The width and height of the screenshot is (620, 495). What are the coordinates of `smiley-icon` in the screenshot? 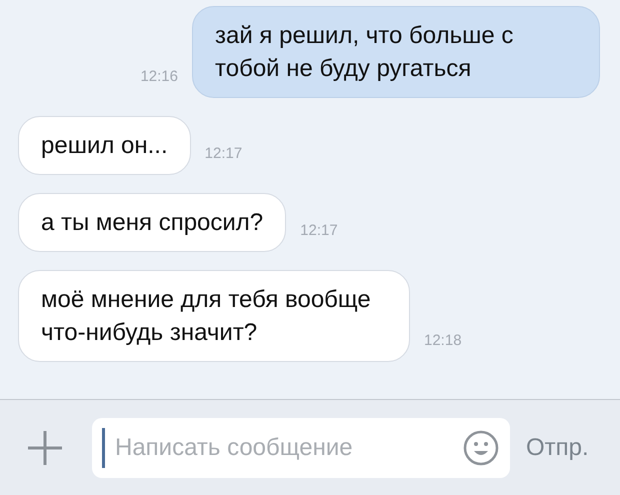 It's located at (481, 447).